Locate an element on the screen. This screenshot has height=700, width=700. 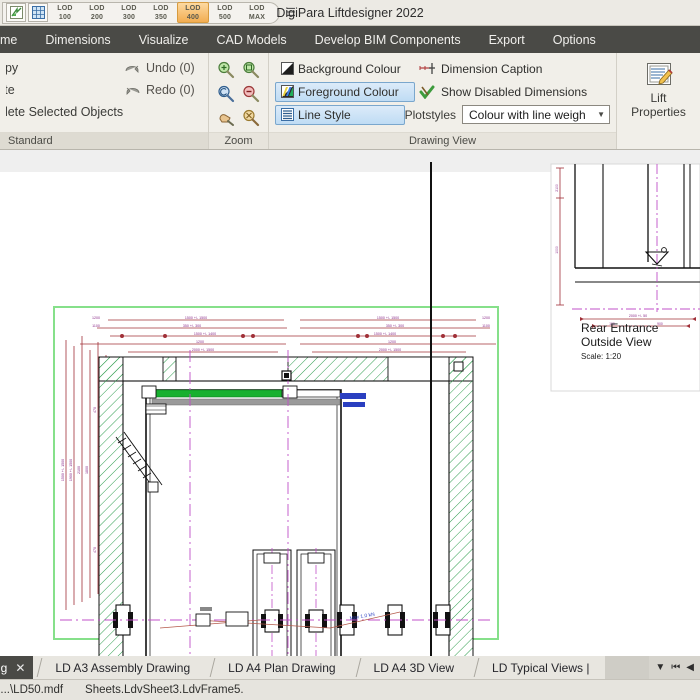
undo-button: Undo (0) is located at coordinates (159, 68).